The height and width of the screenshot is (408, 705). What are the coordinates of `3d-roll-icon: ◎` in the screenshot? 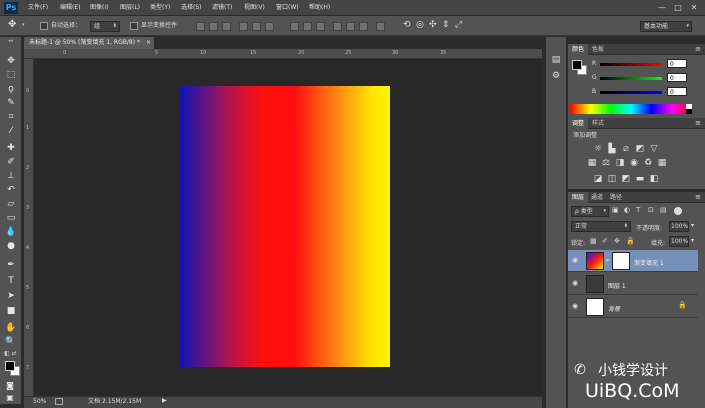 It's located at (420, 25).